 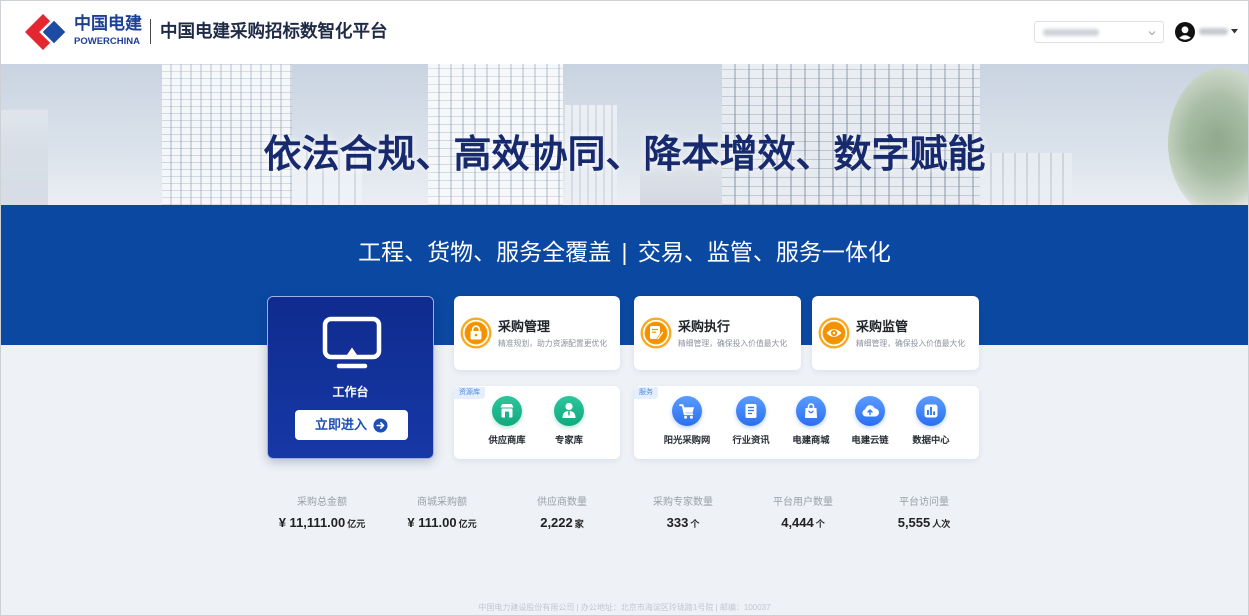 I want to click on stat-label: 商城采购额, so click(x=442, y=502).